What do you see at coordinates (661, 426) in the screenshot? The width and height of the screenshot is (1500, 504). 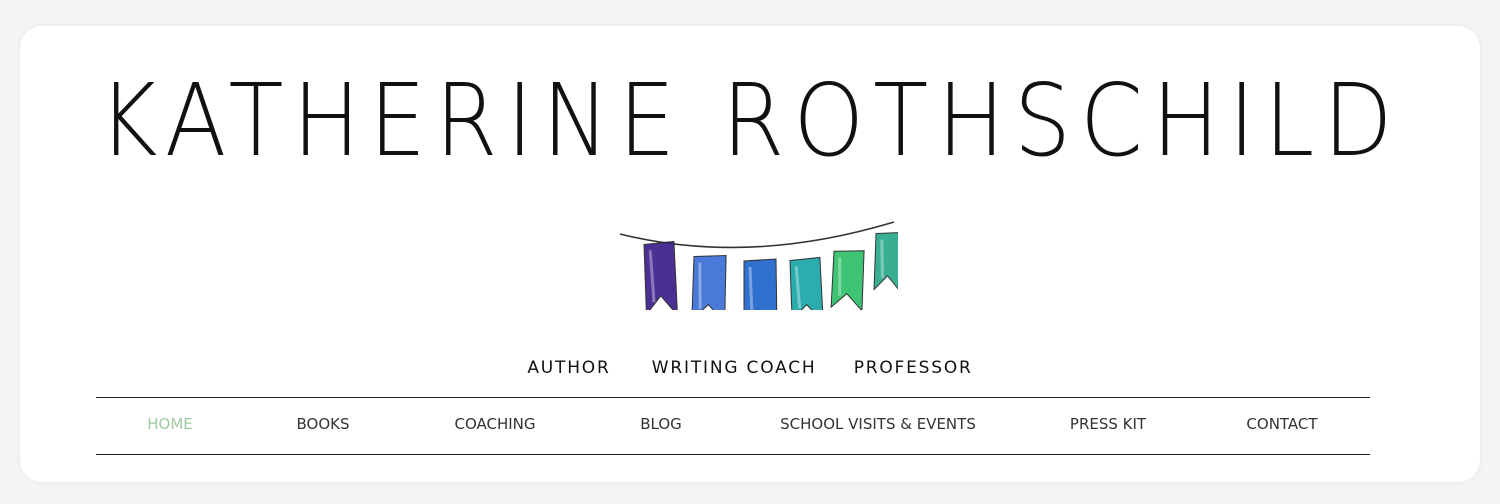 I see `nav-blog: BLOG` at bounding box center [661, 426].